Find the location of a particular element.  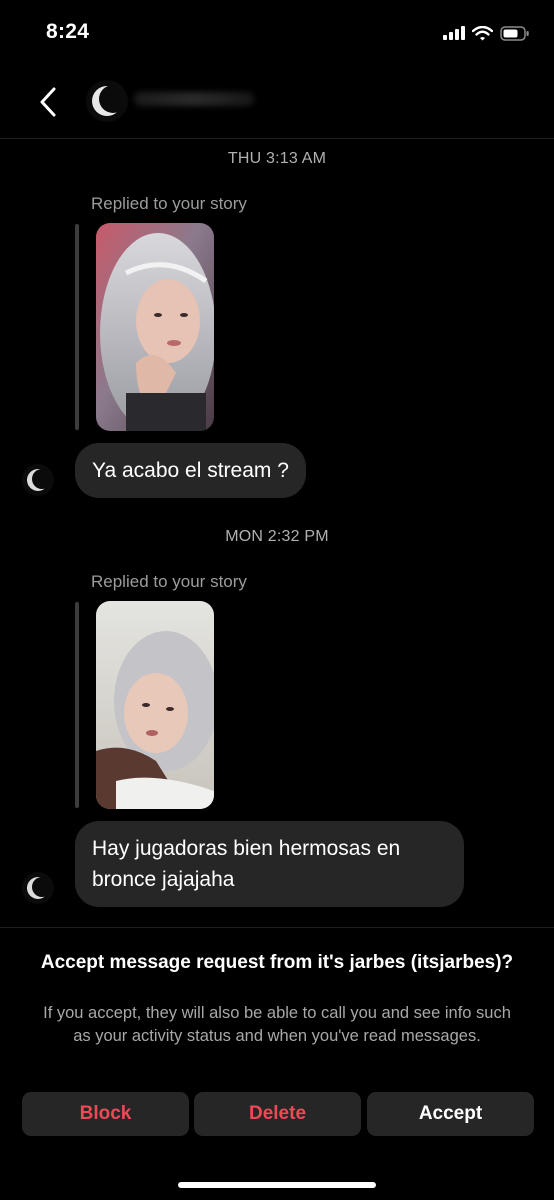

wifi-icon is located at coordinates (482, 32).